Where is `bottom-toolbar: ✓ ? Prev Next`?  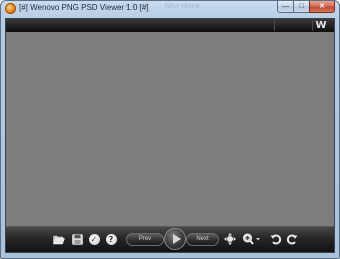
bottom-toolbar: ✓ ? Prev Next is located at coordinates (170, 239).